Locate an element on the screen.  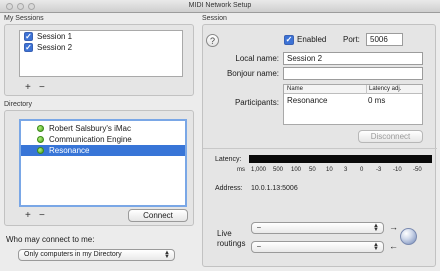
title-bar: MIDI Network Setup is located at coordinates (220, 6).